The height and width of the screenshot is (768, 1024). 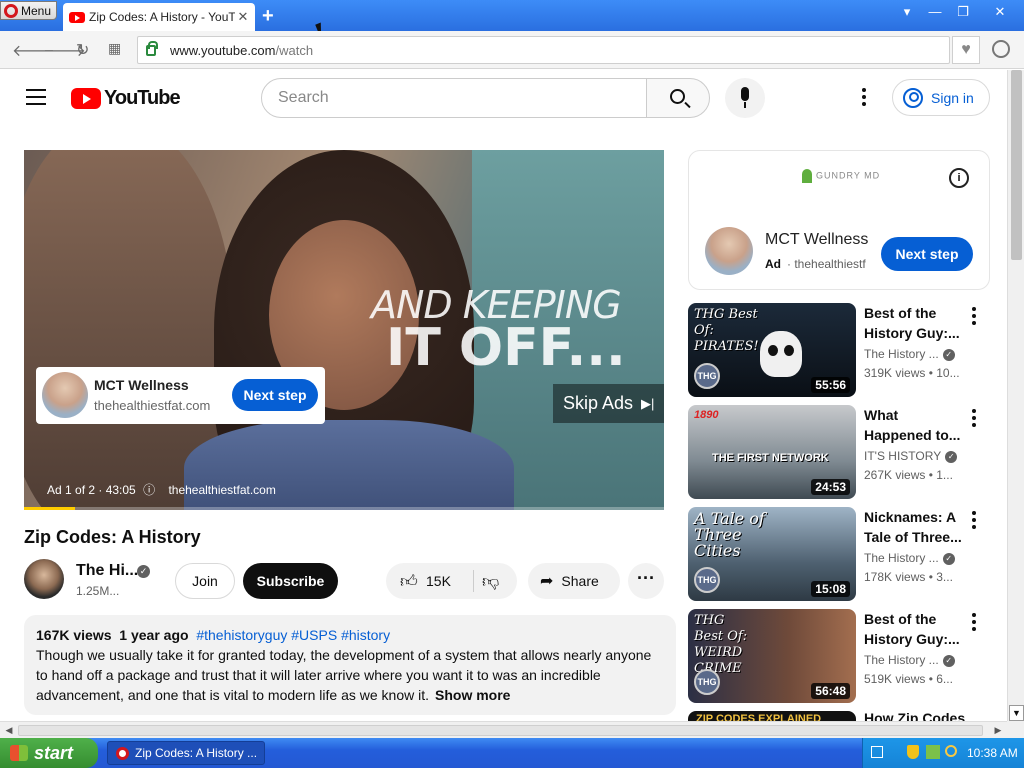 I want to click on voice-search-button, so click(x=745, y=98).